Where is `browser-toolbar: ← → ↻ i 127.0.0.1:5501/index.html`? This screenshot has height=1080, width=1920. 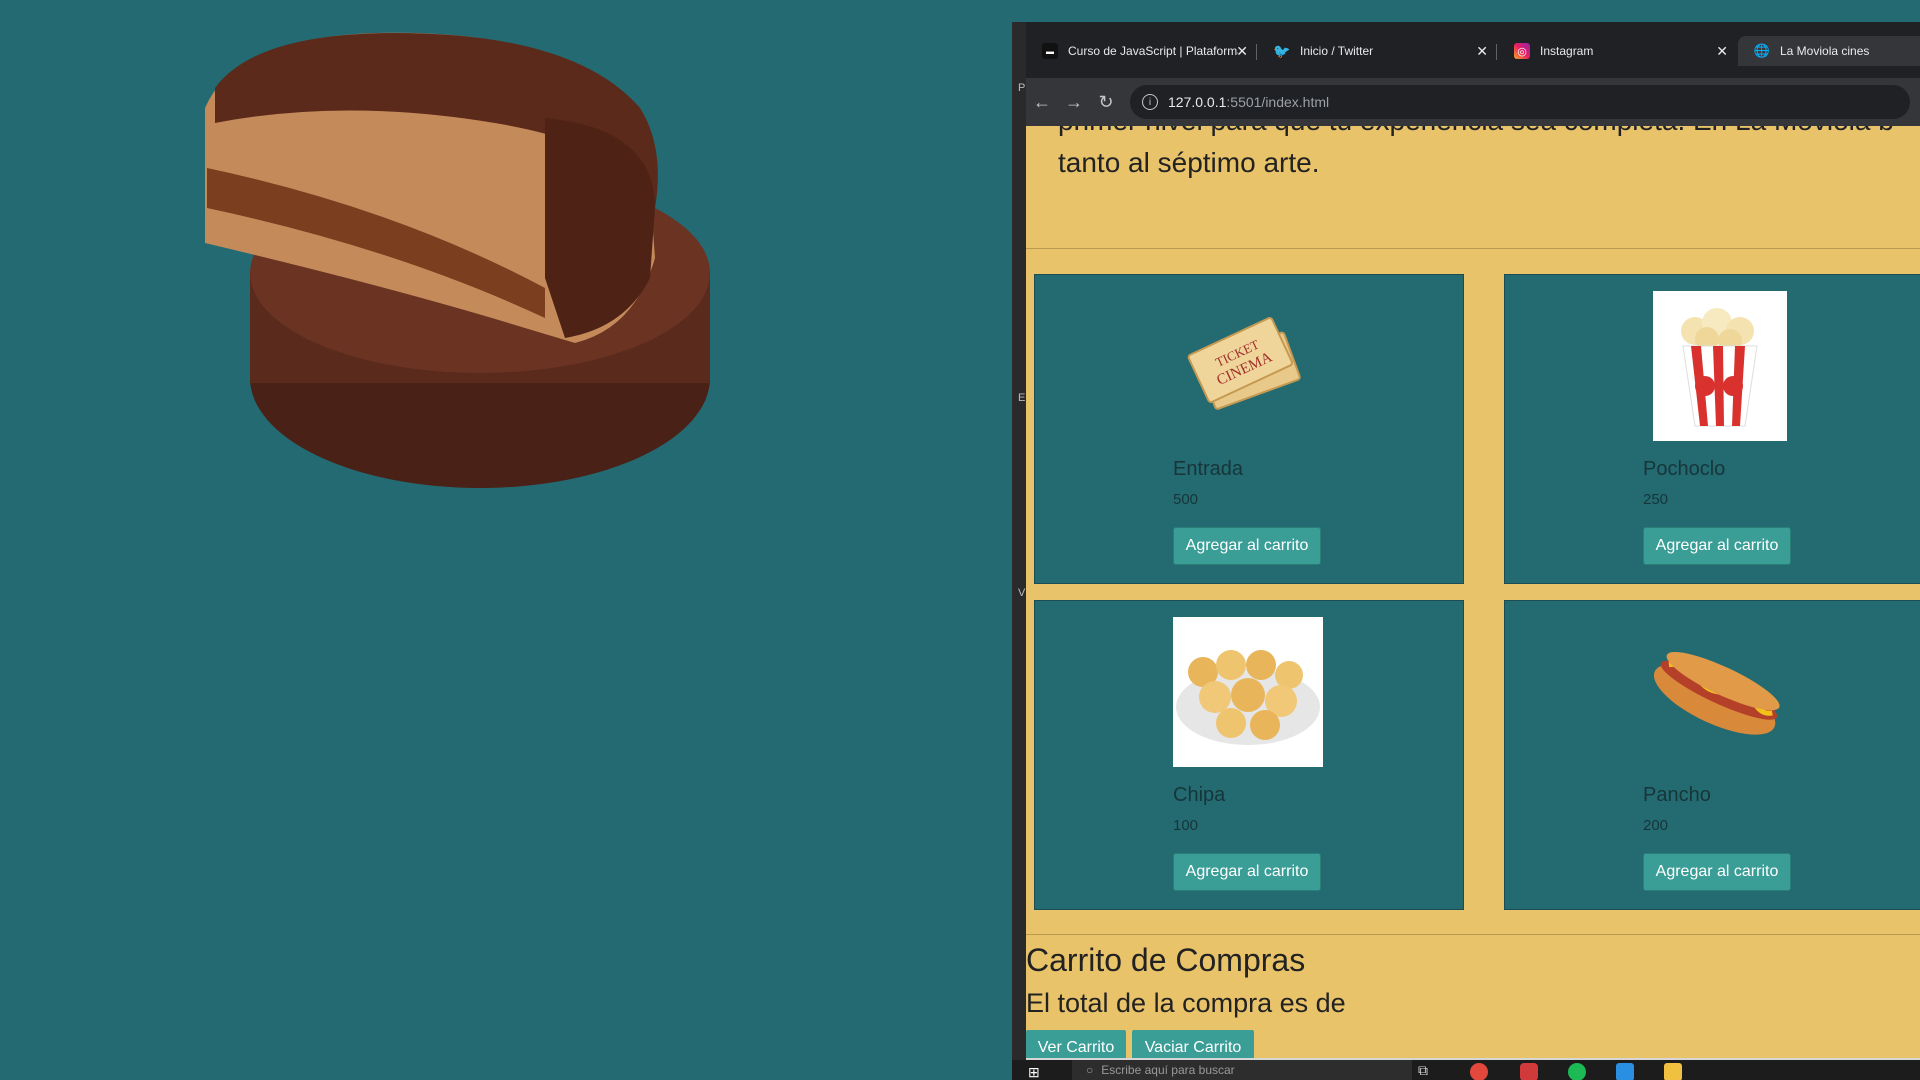
browser-toolbar: ← → ↻ i 127.0.0.1:5501/index.html is located at coordinates (1473, 102).